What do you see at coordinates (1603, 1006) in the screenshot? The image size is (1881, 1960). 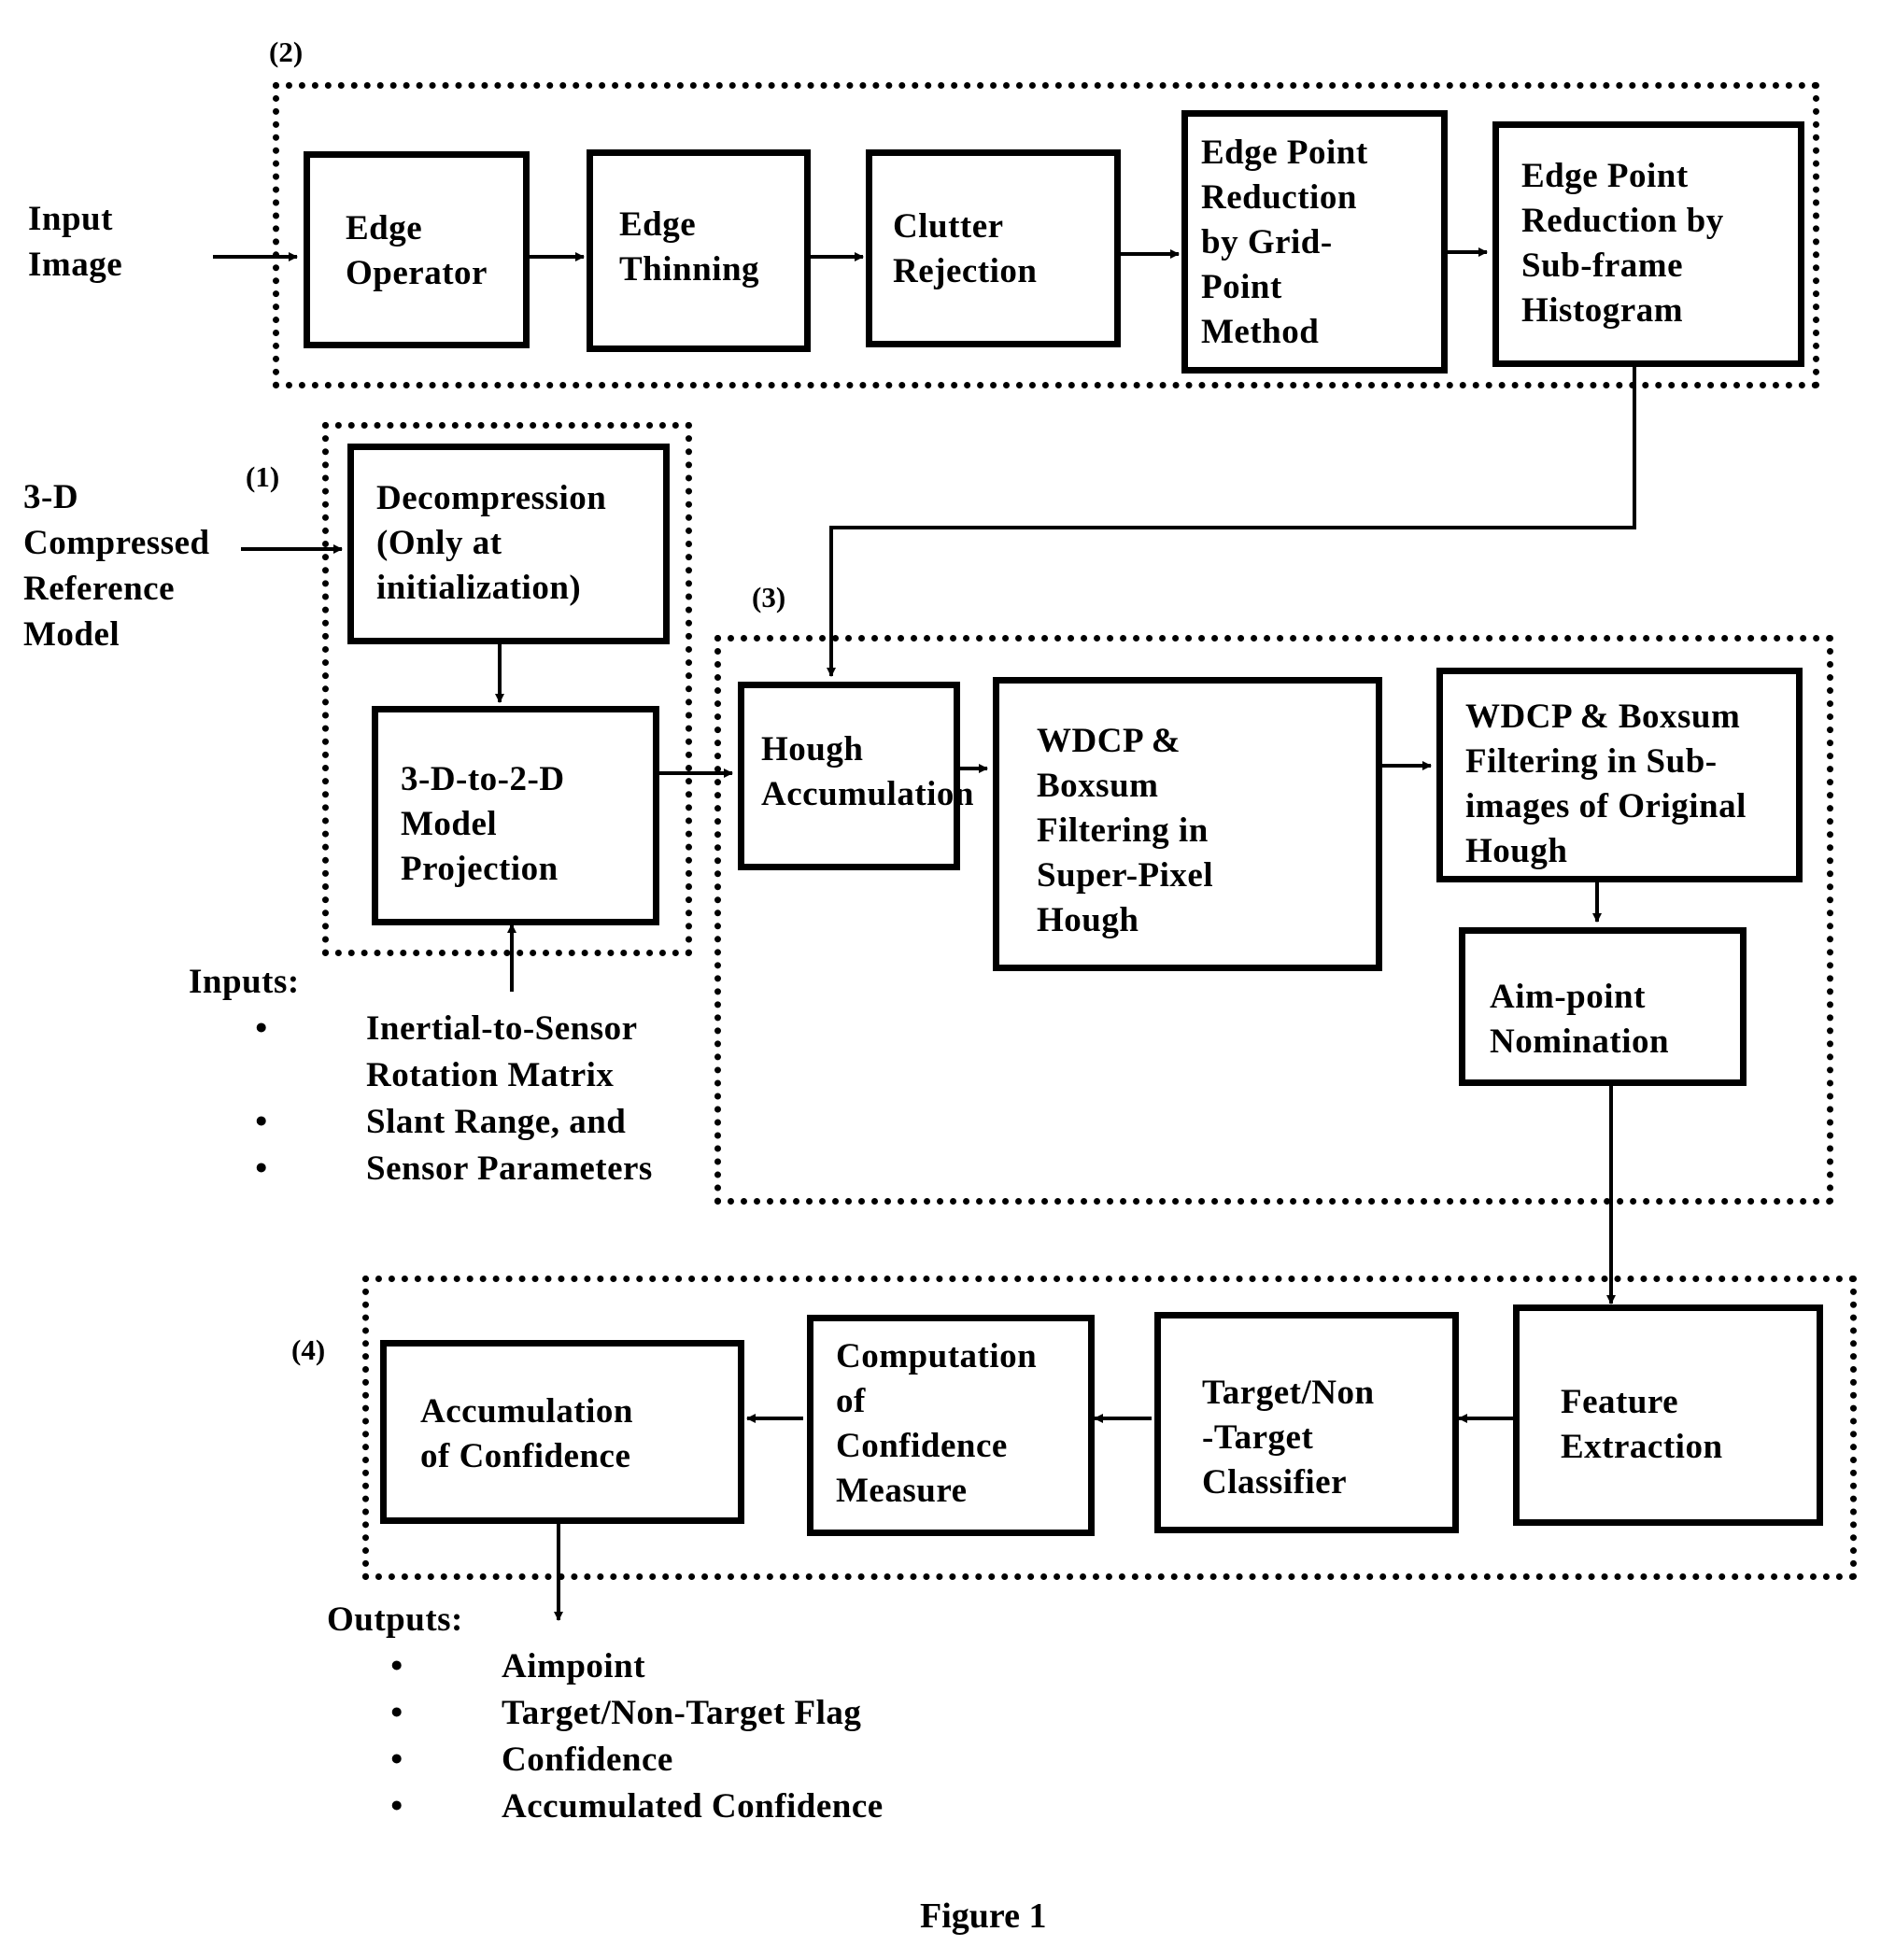 I see `aimpoint-nomination-block: Aim-point Nomination` at bounding box center [1603, 1006].